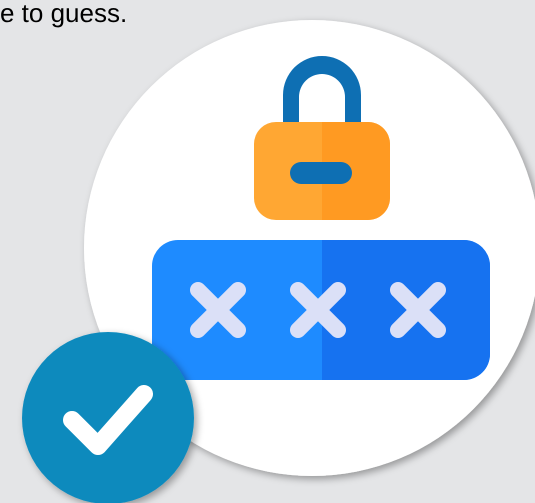 This screenshot has width=535, height=503. I want to click on caption-text: e to guess., so click(64, 15).